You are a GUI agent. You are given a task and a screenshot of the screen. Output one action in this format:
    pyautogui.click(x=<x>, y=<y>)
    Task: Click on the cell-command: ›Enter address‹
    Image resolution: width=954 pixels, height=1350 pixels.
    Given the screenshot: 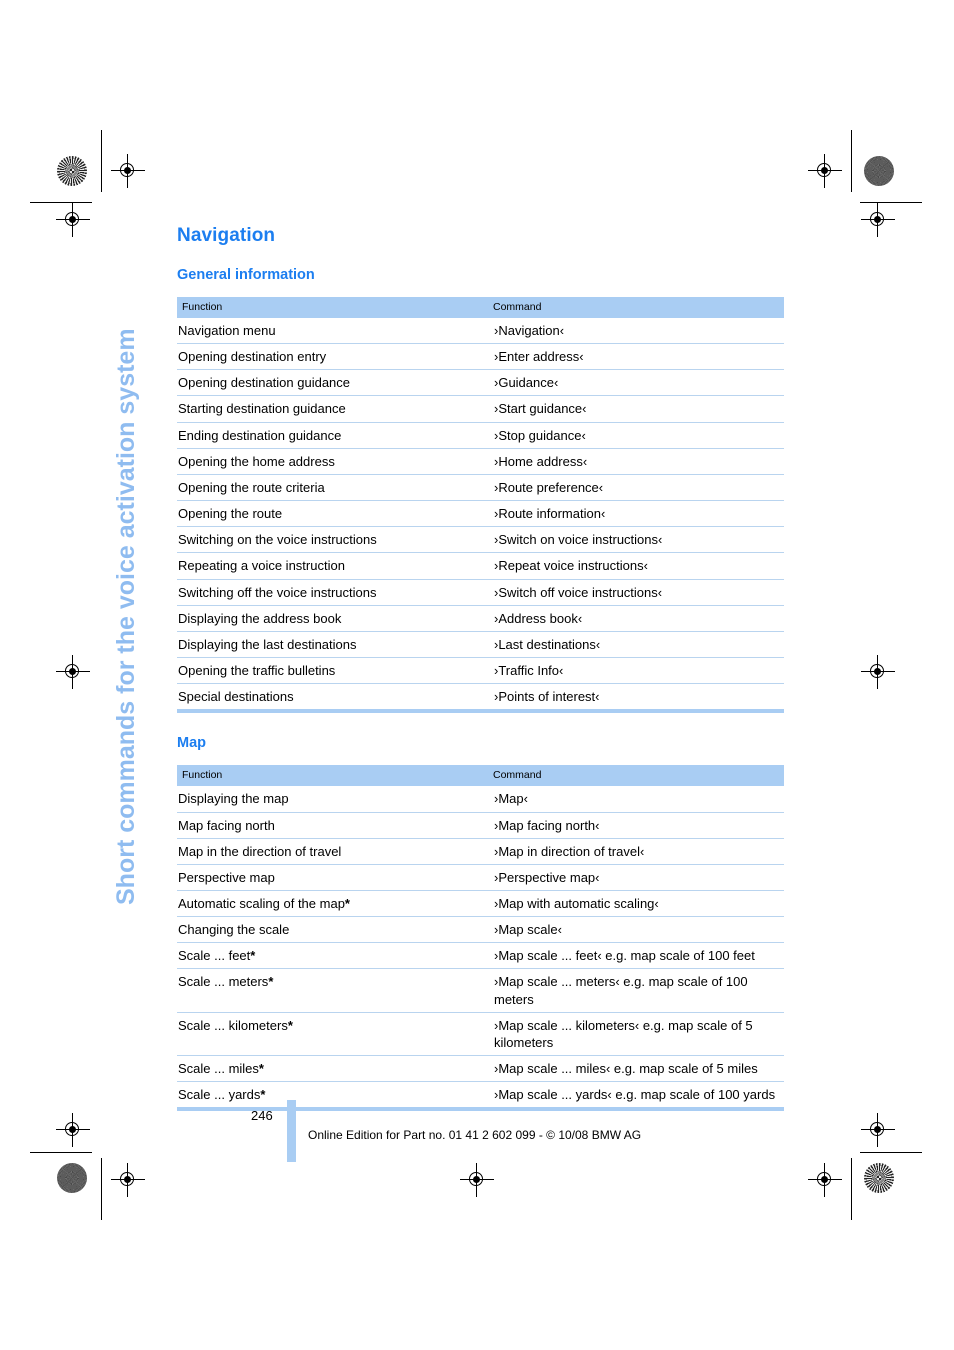 What is the action you would take?
    pyautogui.click(x=636, y=357)
    